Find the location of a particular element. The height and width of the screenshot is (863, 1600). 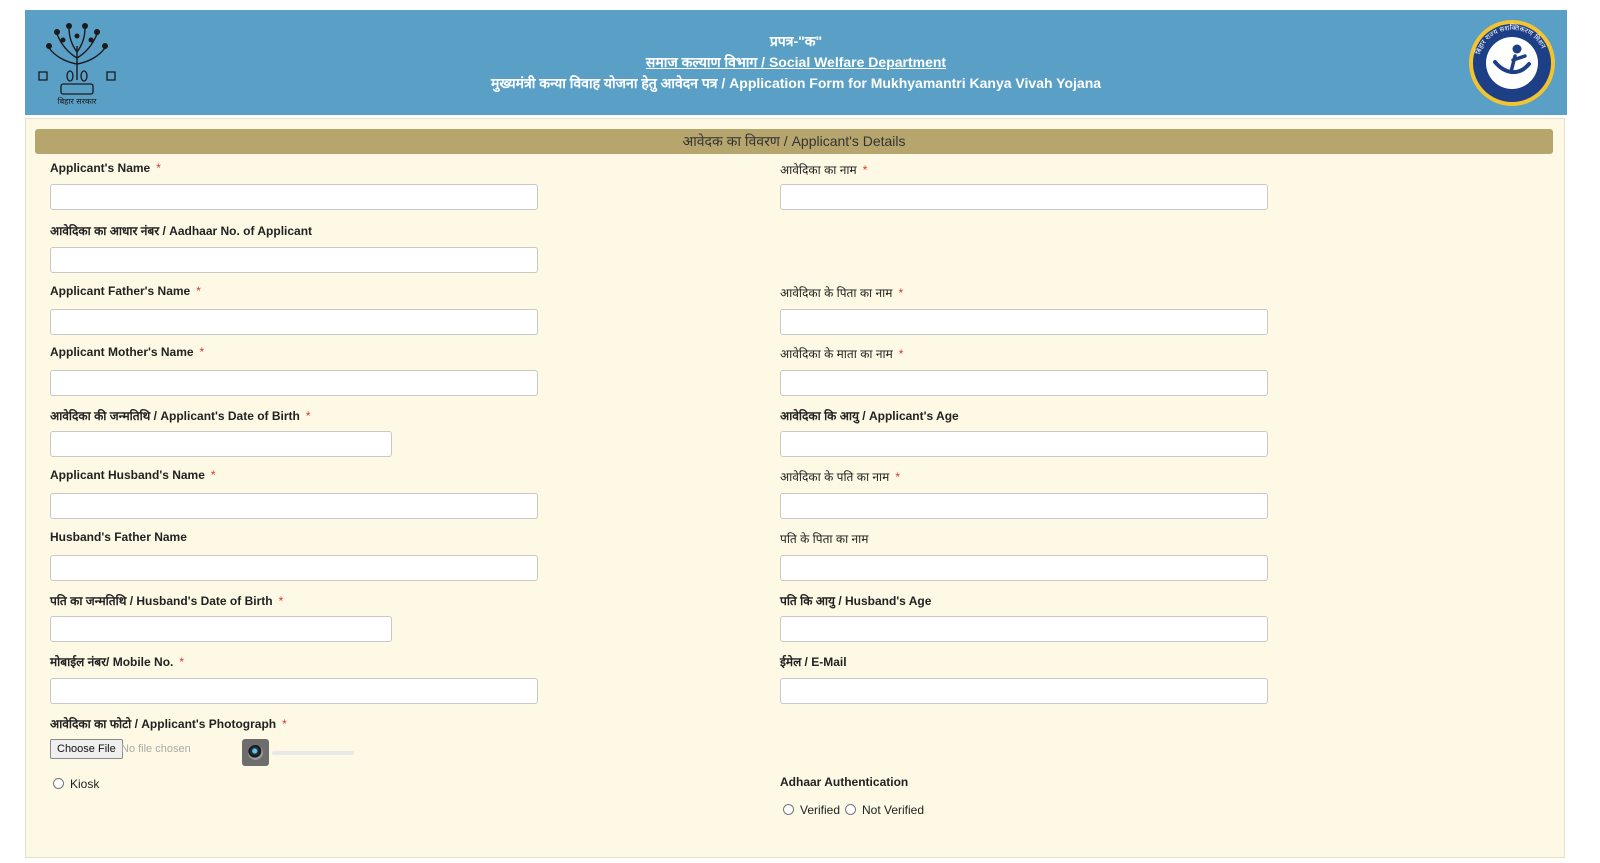

applicant-name-label: Applicant's Name * is located at coordinates (105, 168).